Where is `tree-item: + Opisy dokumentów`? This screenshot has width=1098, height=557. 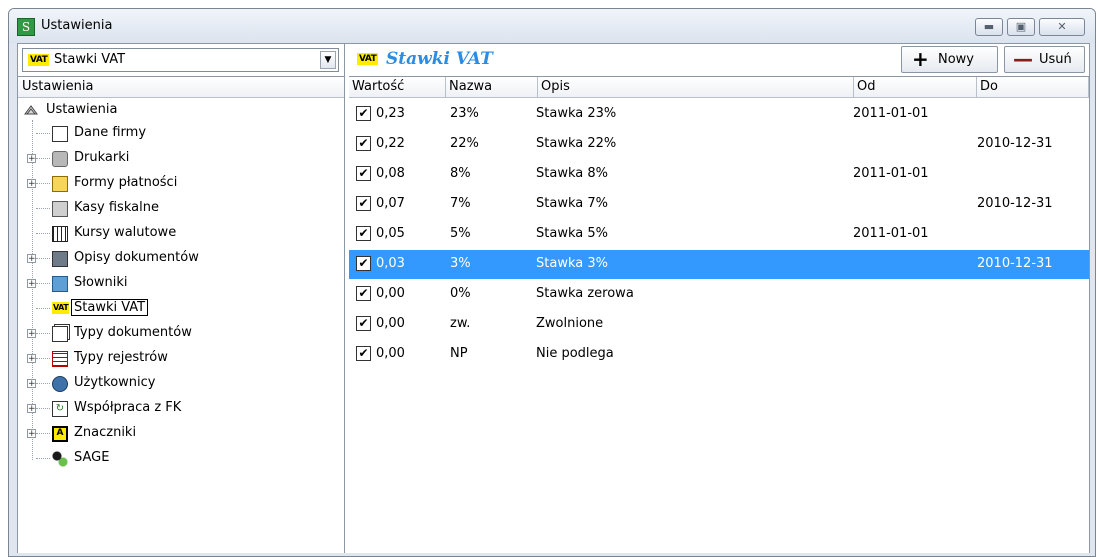 tree-item: + Opisy dokumentów is located at coordinates (181, 259).